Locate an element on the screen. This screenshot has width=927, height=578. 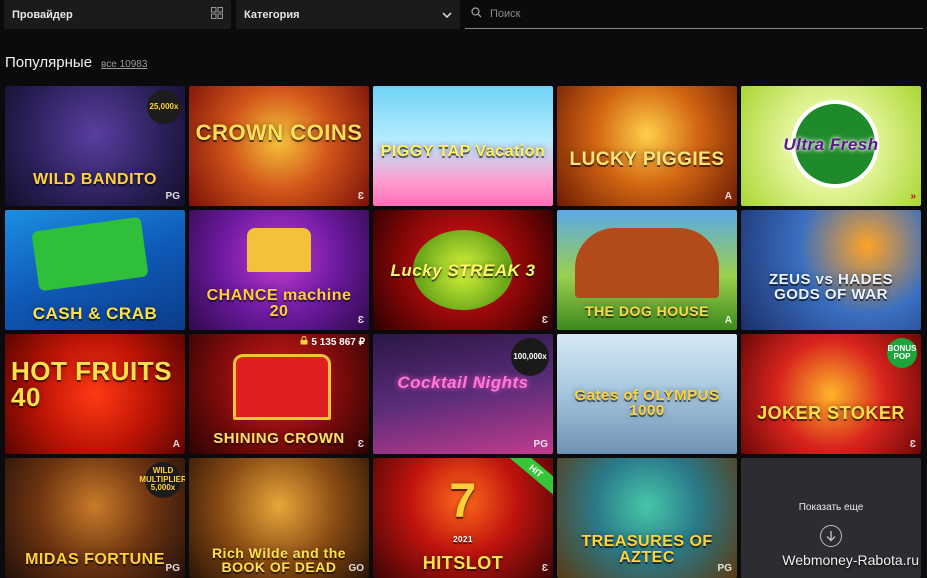
watermark: Webmoney-Rabota.ru is located at coordinates (850, 560).